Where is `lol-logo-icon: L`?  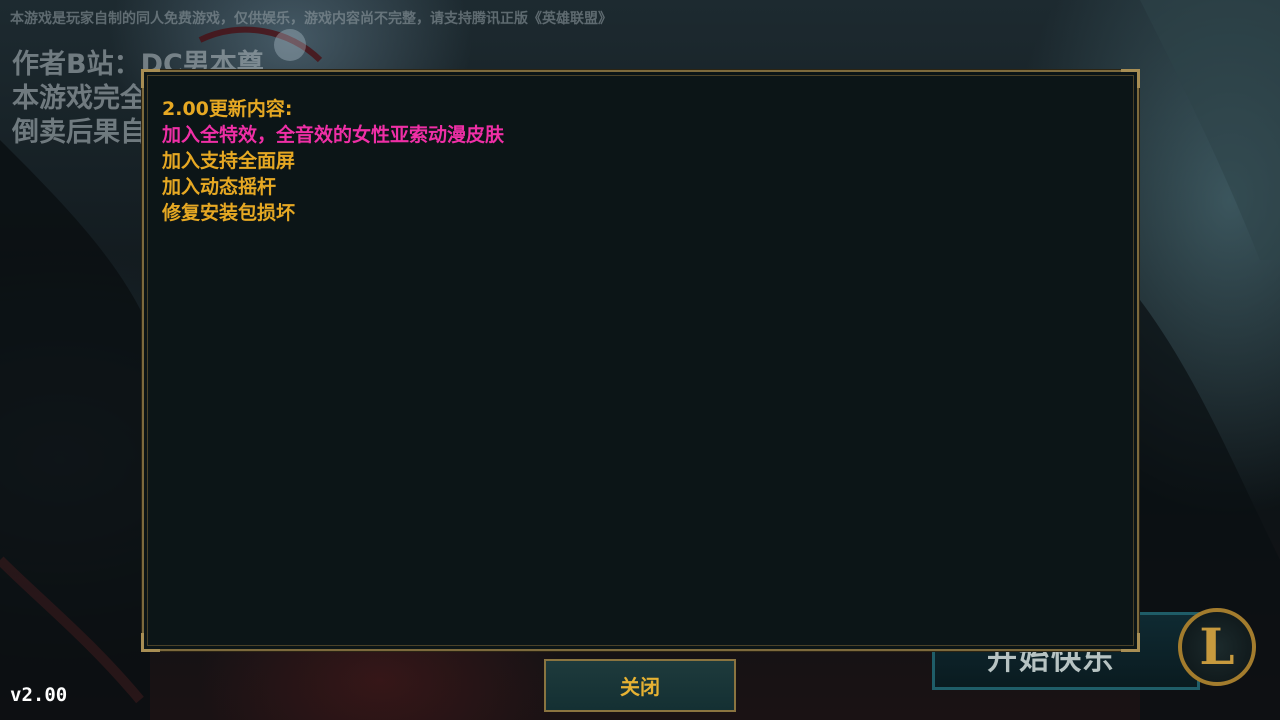
lol-logo-icon: L is located at coordinates (1217, 647).